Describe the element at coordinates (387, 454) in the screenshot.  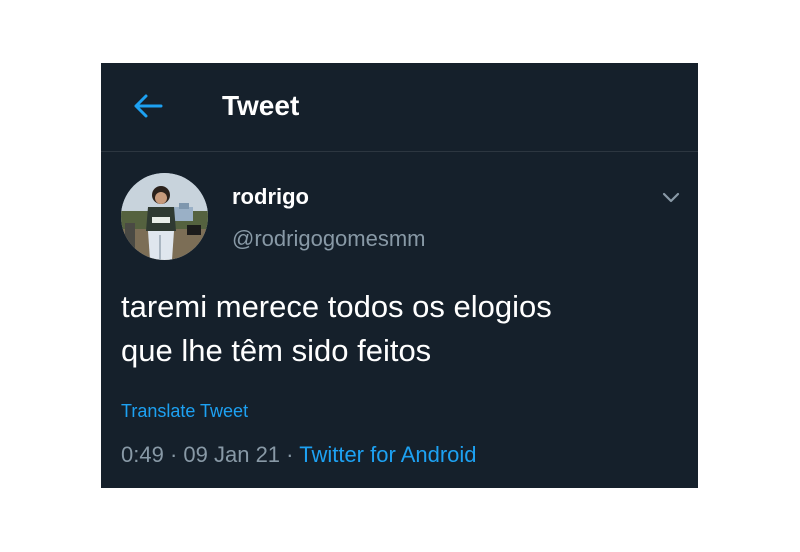
I see `tweet-source-link: Twitter for Android` at that location.